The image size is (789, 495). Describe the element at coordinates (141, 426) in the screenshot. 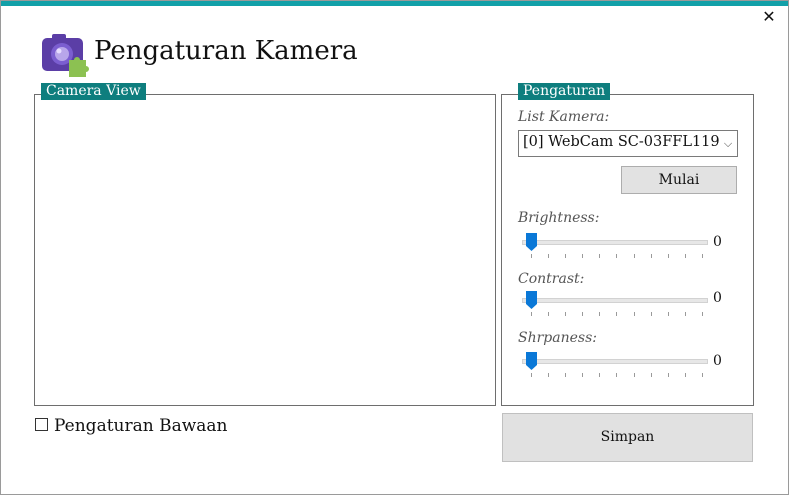

I see `default-settings-label: Pengaturan Bawaan` at that location.